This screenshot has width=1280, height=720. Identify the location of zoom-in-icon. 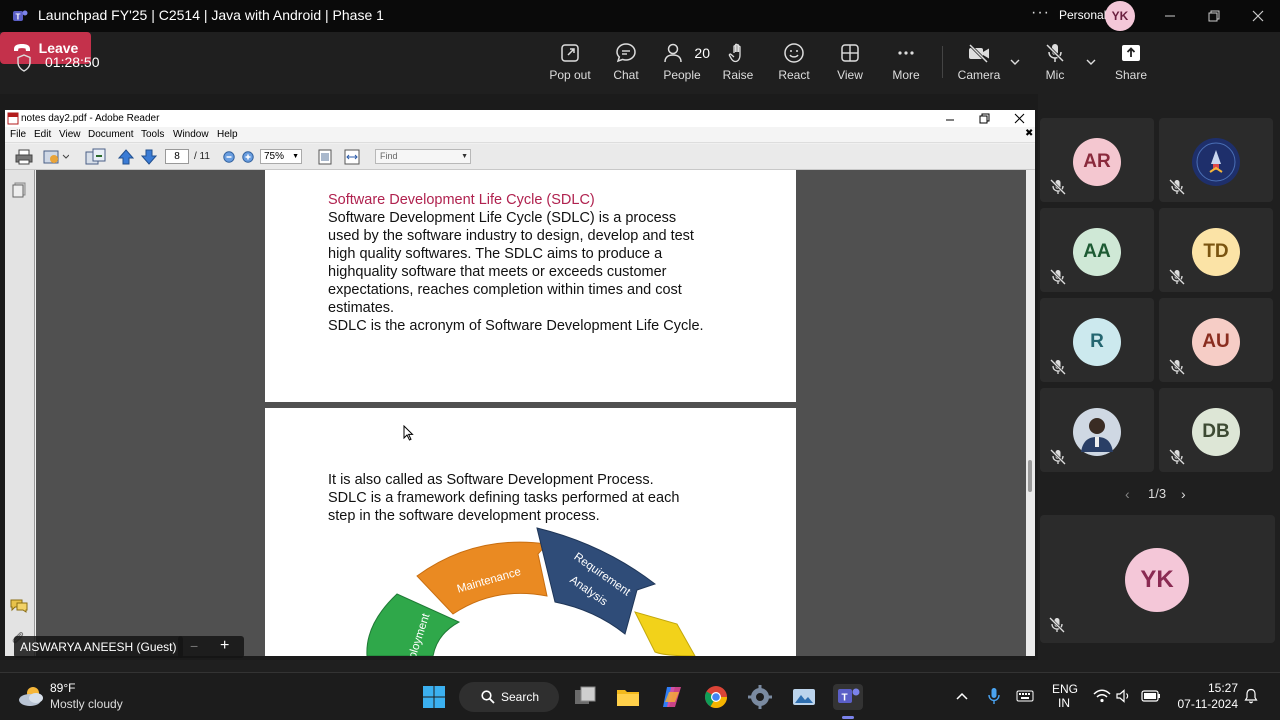
(248, 157).